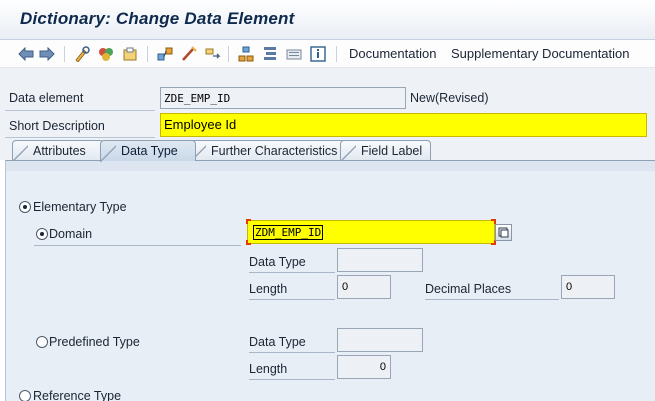 The height and width of the screenshot is (401, 655). I want to click on tab-field-label: Field Label, so click(385, 151).